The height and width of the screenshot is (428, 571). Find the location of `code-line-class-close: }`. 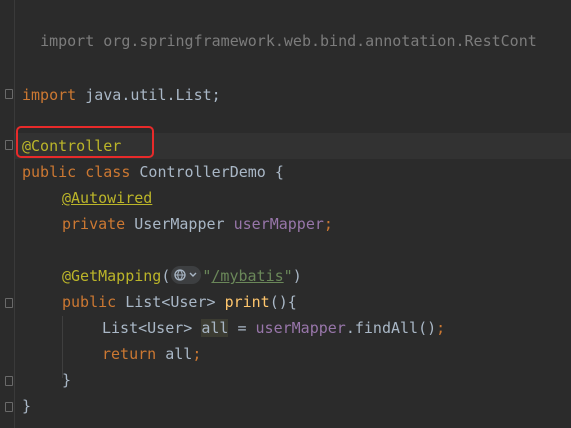

code-line-class-close: } is located at coordinates (26, 406).